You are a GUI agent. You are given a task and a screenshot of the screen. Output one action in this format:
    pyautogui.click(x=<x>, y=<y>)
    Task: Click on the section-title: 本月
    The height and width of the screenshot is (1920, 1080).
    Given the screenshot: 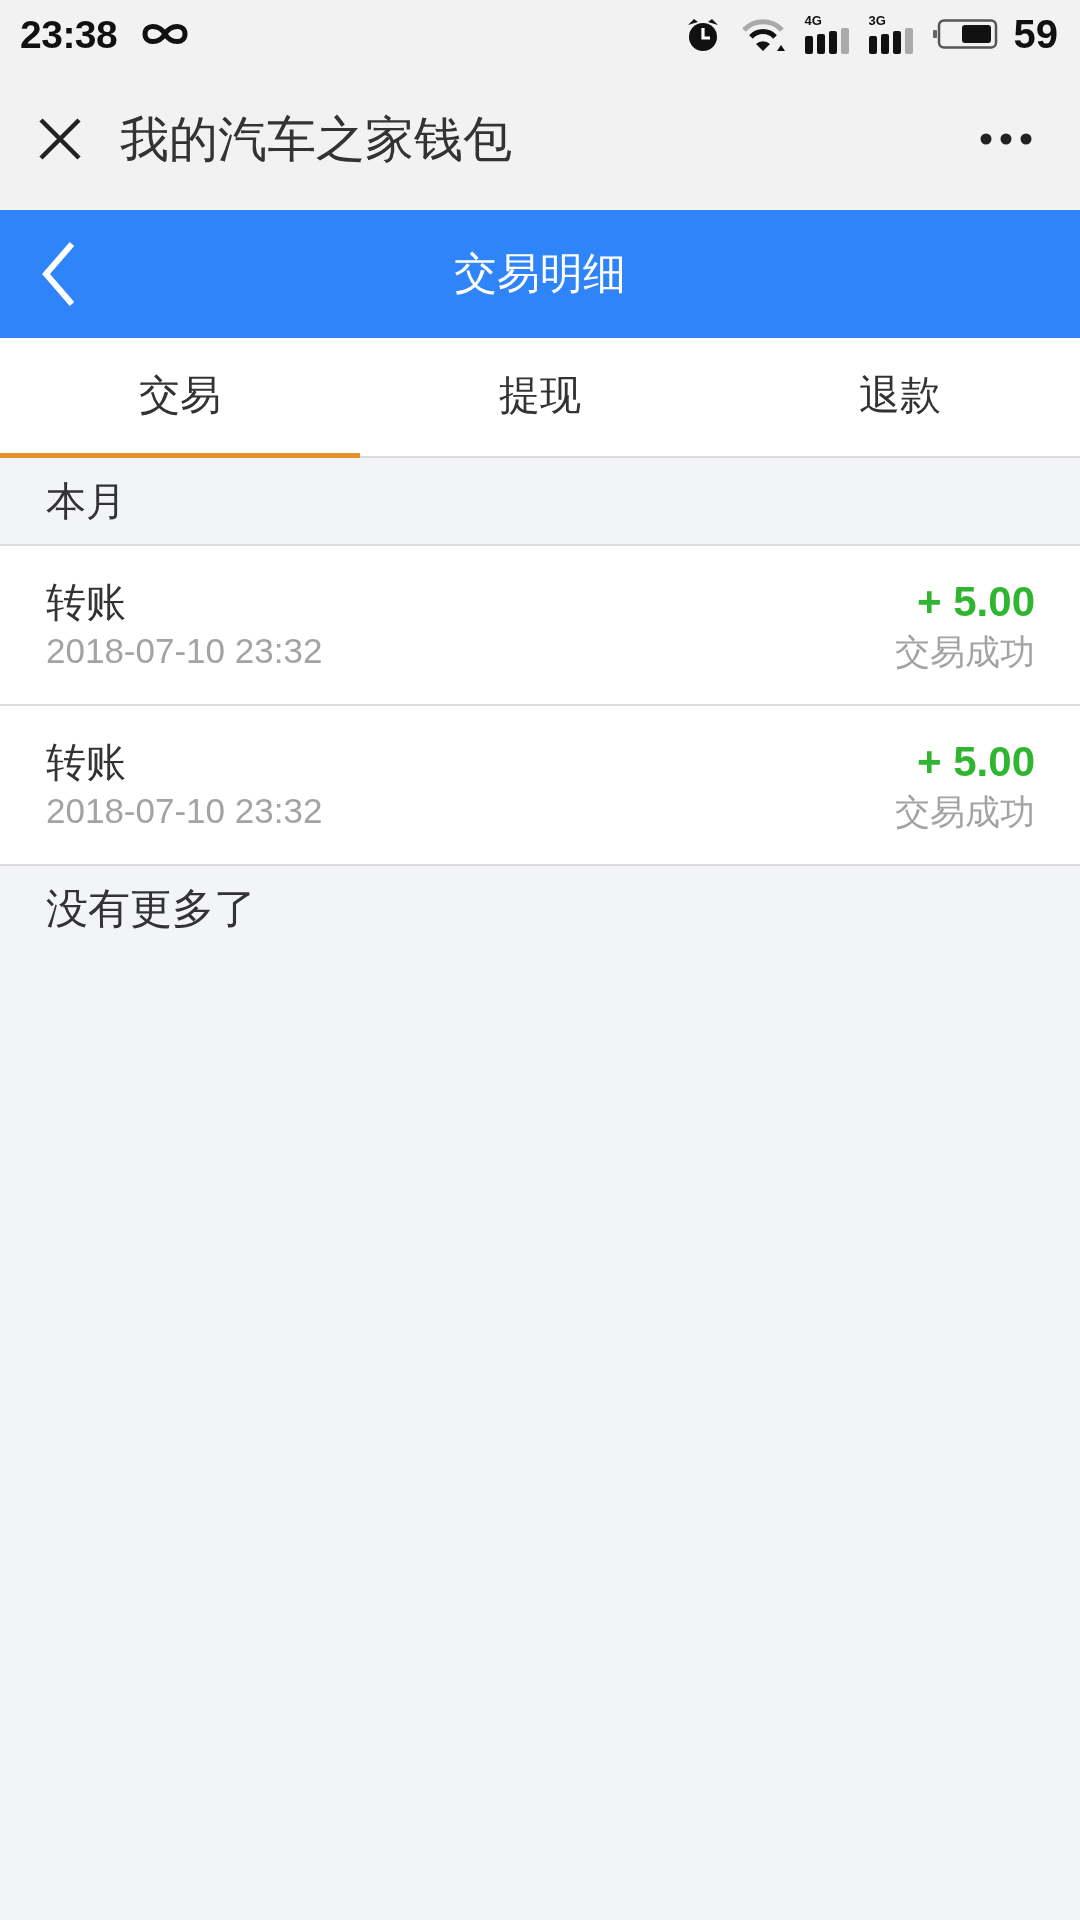 What is the action you would take?
    pyautogui.click(x=86, y=501)
    